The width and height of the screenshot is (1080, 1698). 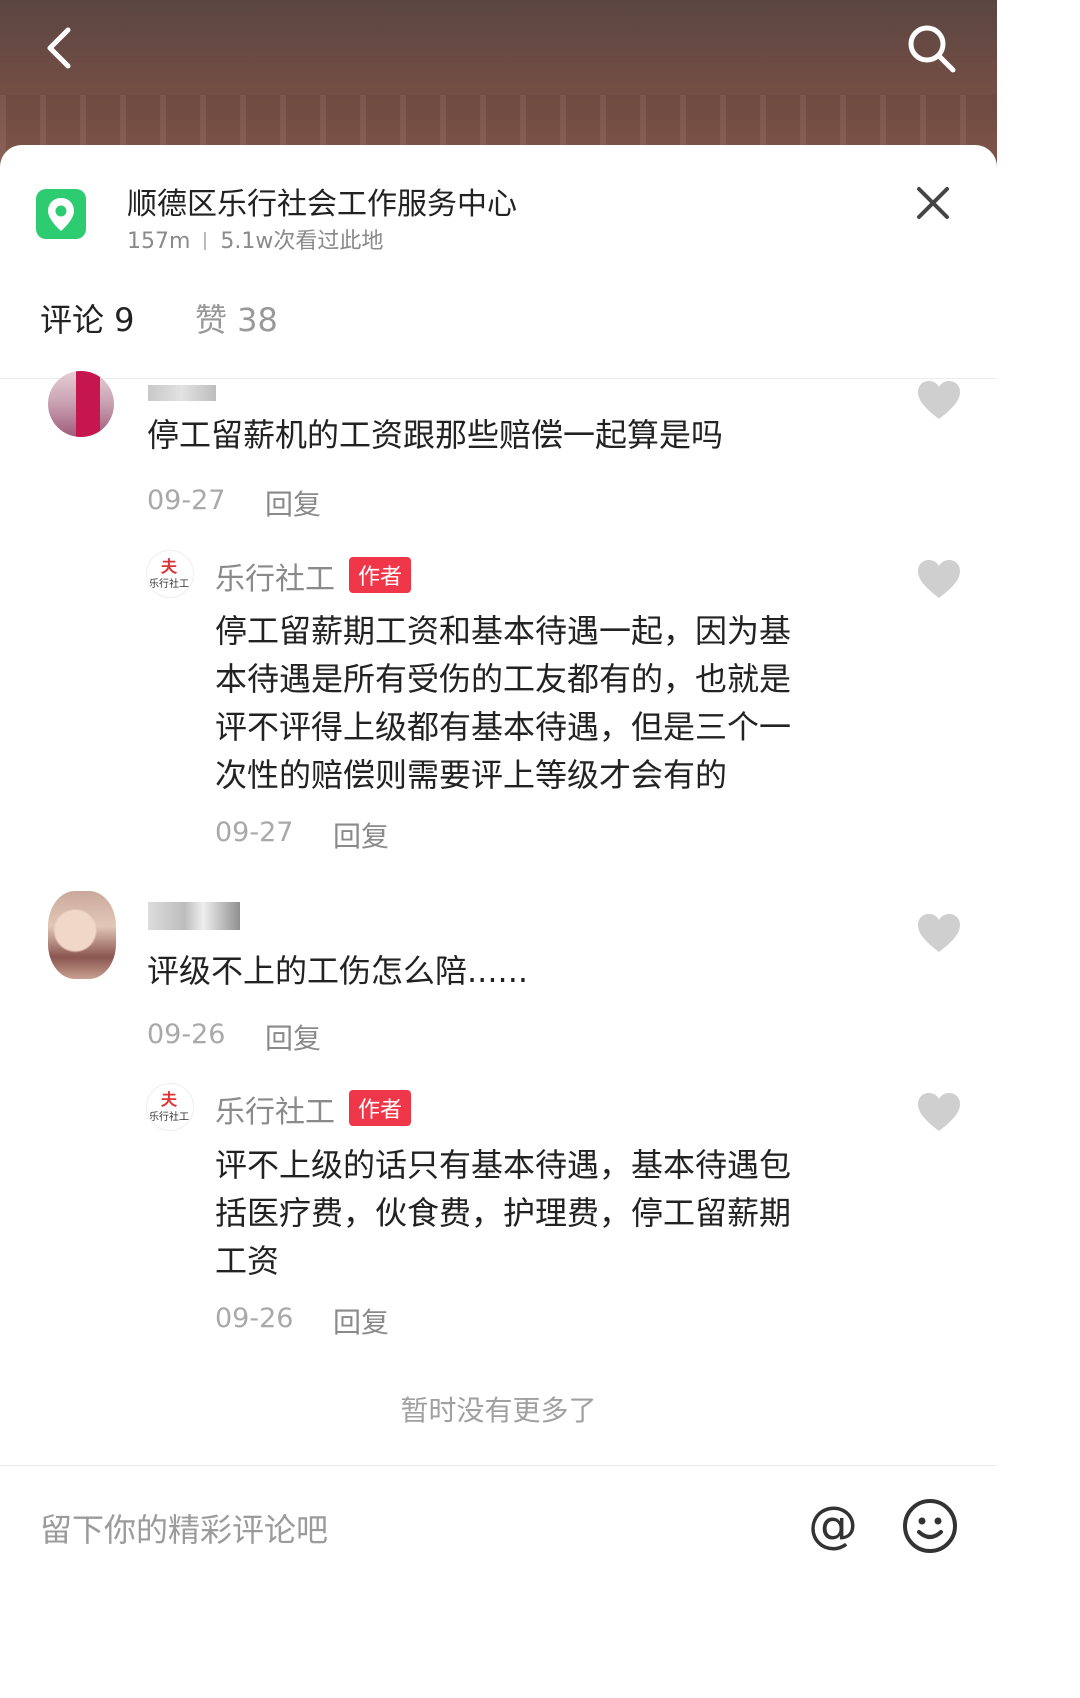 What do you see at coordinates (933, 203) in the screenshot?
I see `close-icon` at bounding box center [933, 203].